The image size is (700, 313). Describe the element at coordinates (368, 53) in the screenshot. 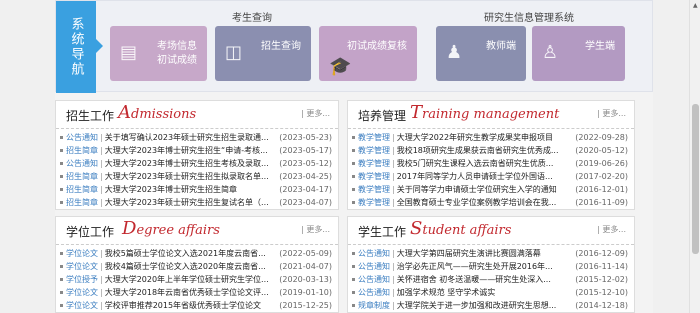

I see `score-review-tile: 🎓 初试成绩复核` at that location.